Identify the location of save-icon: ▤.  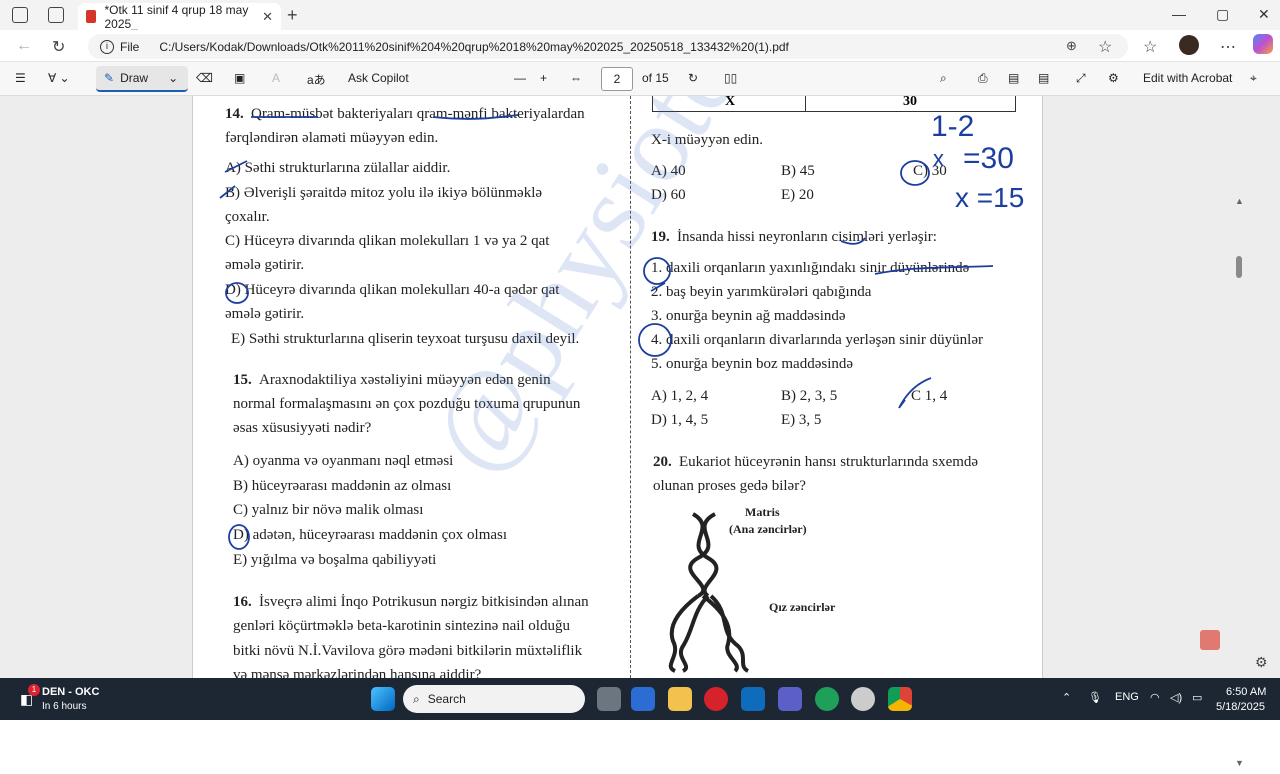
(1013, 78).